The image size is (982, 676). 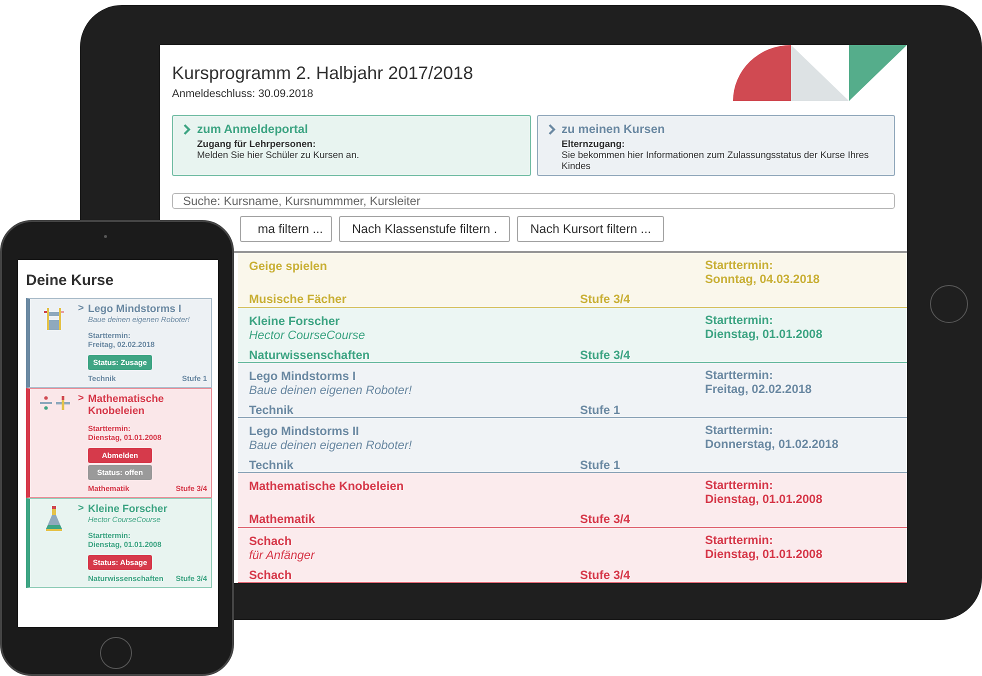 I want to click on course-row: Lego Mindstorms I Baue deinen eigenen Roboter! Starttermin: Freitag, 02.02.2018 Technik Stufe 1, so click(x=572, y=390).